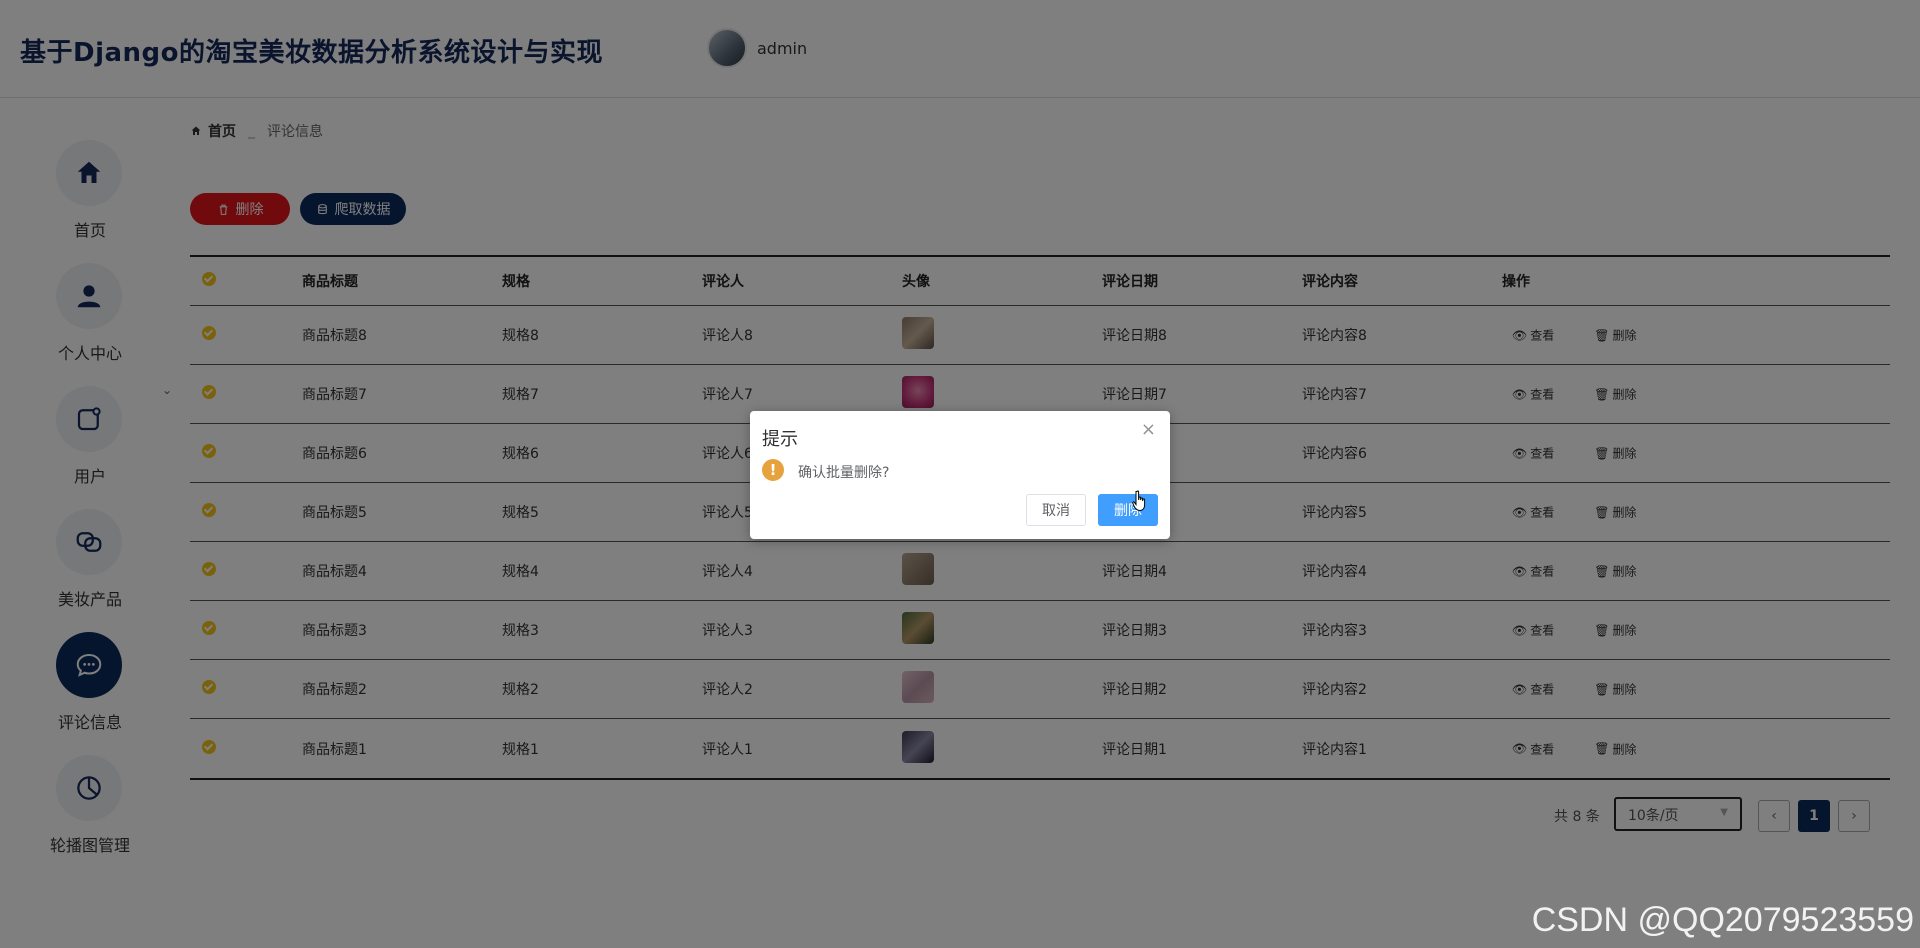  Describe the element at coordinates (1128, 510) in the screenshot. I see `confirm-delete-button: 删除` at that location.